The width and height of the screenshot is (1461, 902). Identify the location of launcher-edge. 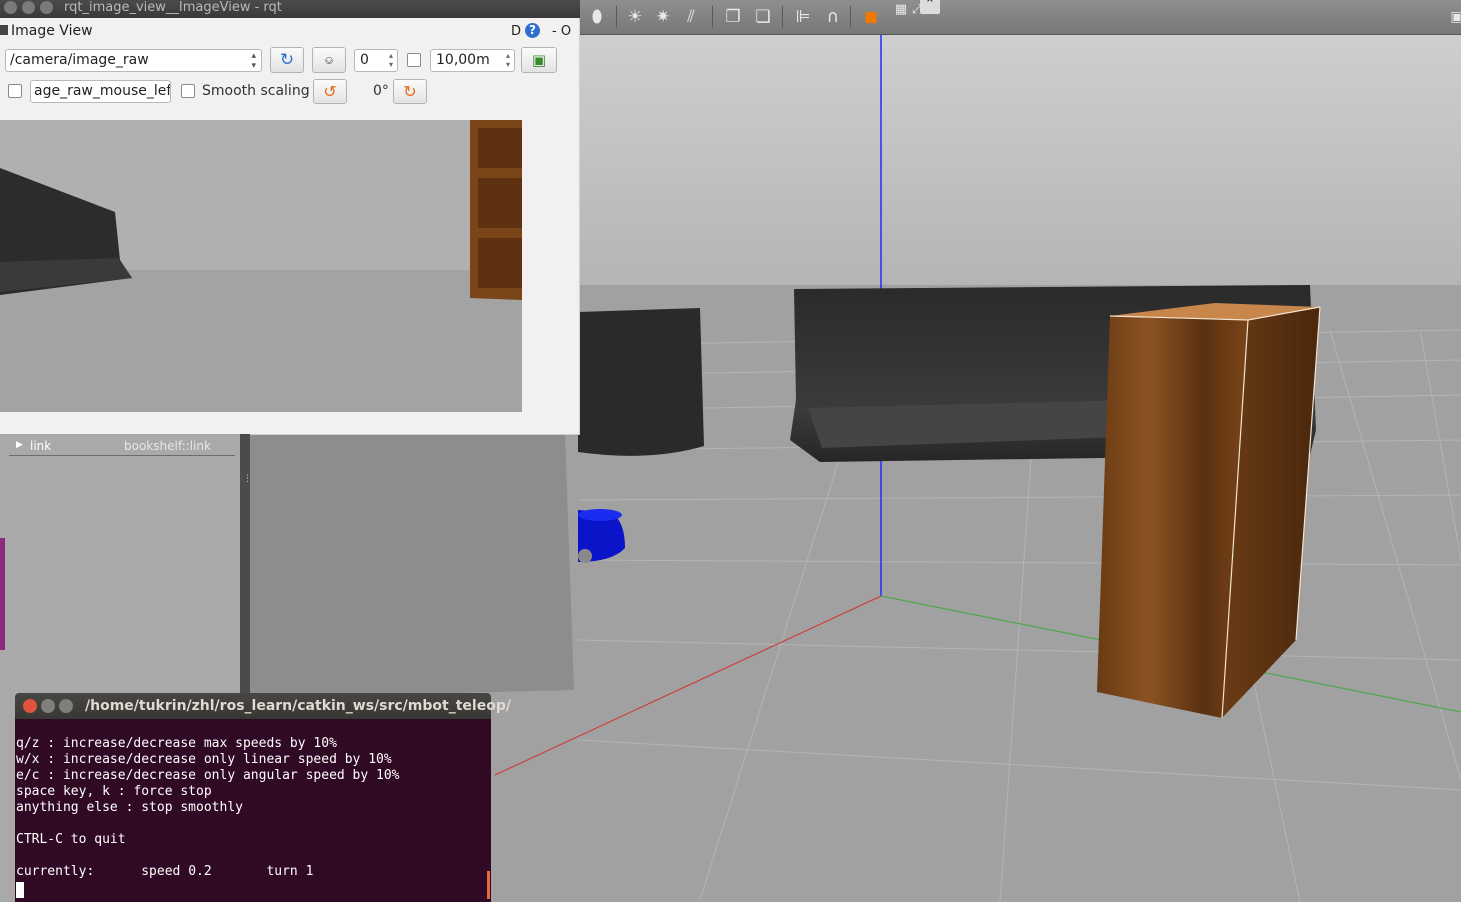
(2, 594).